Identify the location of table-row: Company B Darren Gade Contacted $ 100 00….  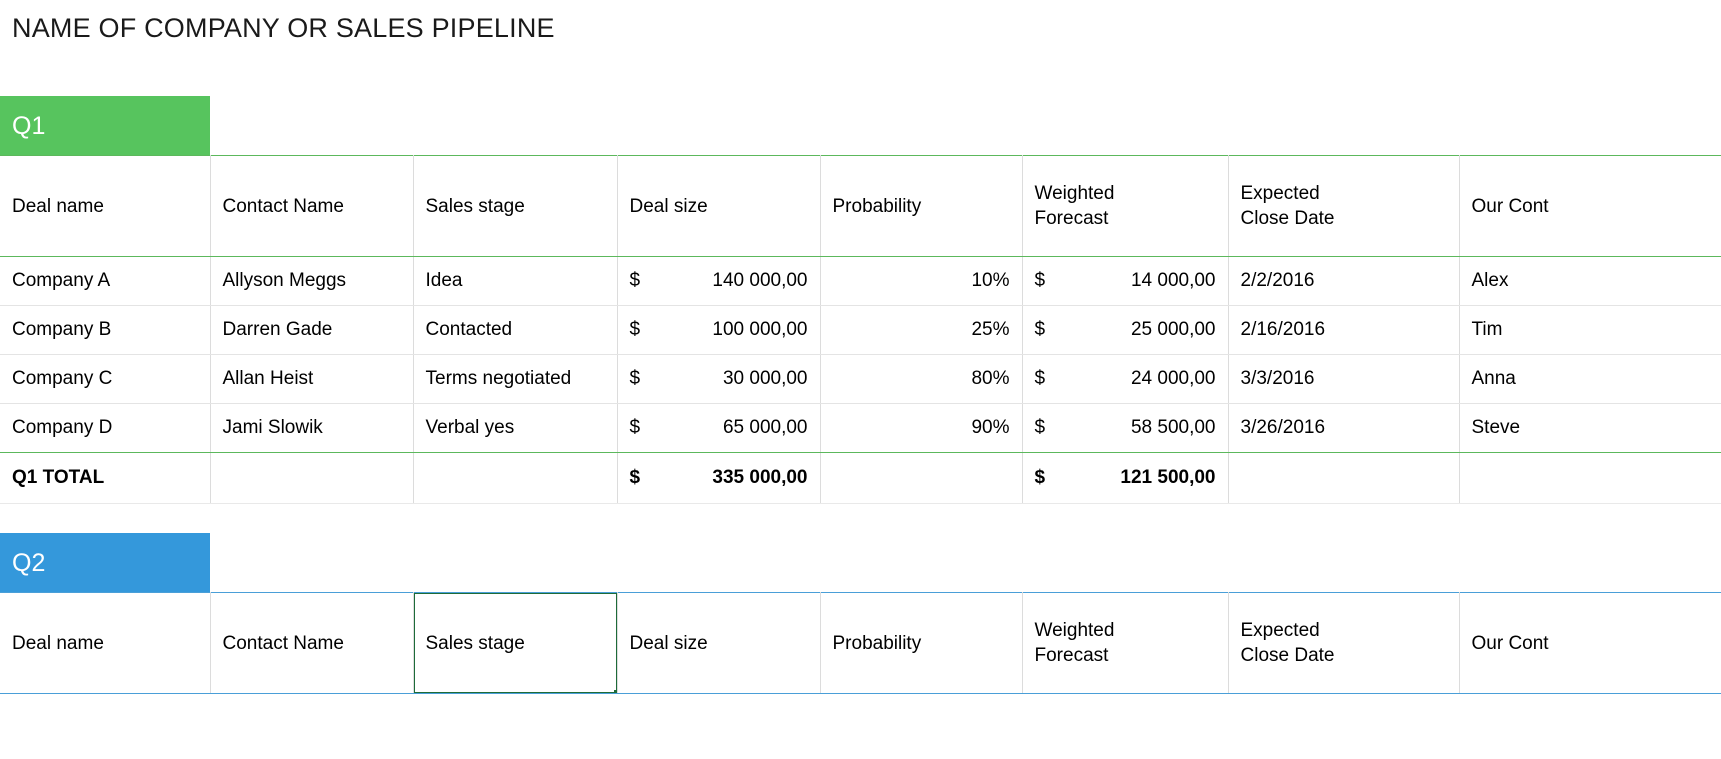
(860, 330).